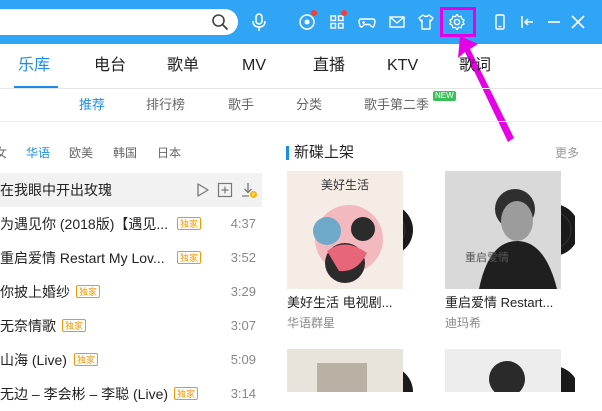  What do you see at coordinates (110, 66) in the screenshot?
I see `tab-radio: 电台` at bounding box center [110, 66].